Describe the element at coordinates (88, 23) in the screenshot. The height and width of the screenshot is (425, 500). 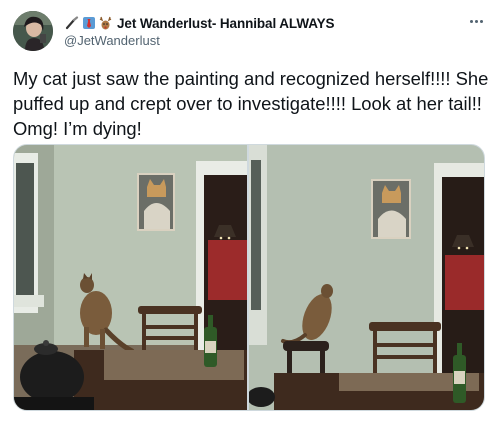
I see `red-tie-icon` at that location.